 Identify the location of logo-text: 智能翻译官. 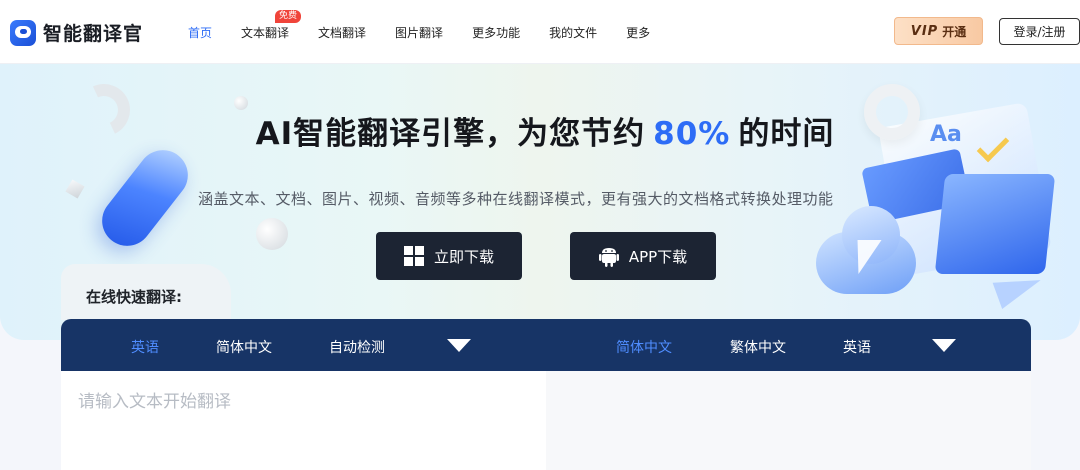
(93, 34).